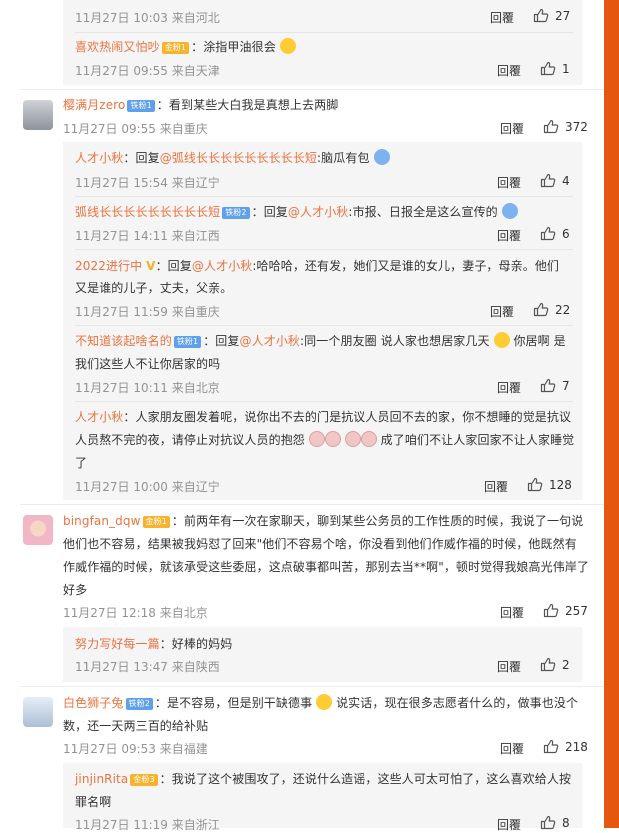 The height and width of the screenshot is (833, 619). I want to click on like-button: 2, so click(555, 664).